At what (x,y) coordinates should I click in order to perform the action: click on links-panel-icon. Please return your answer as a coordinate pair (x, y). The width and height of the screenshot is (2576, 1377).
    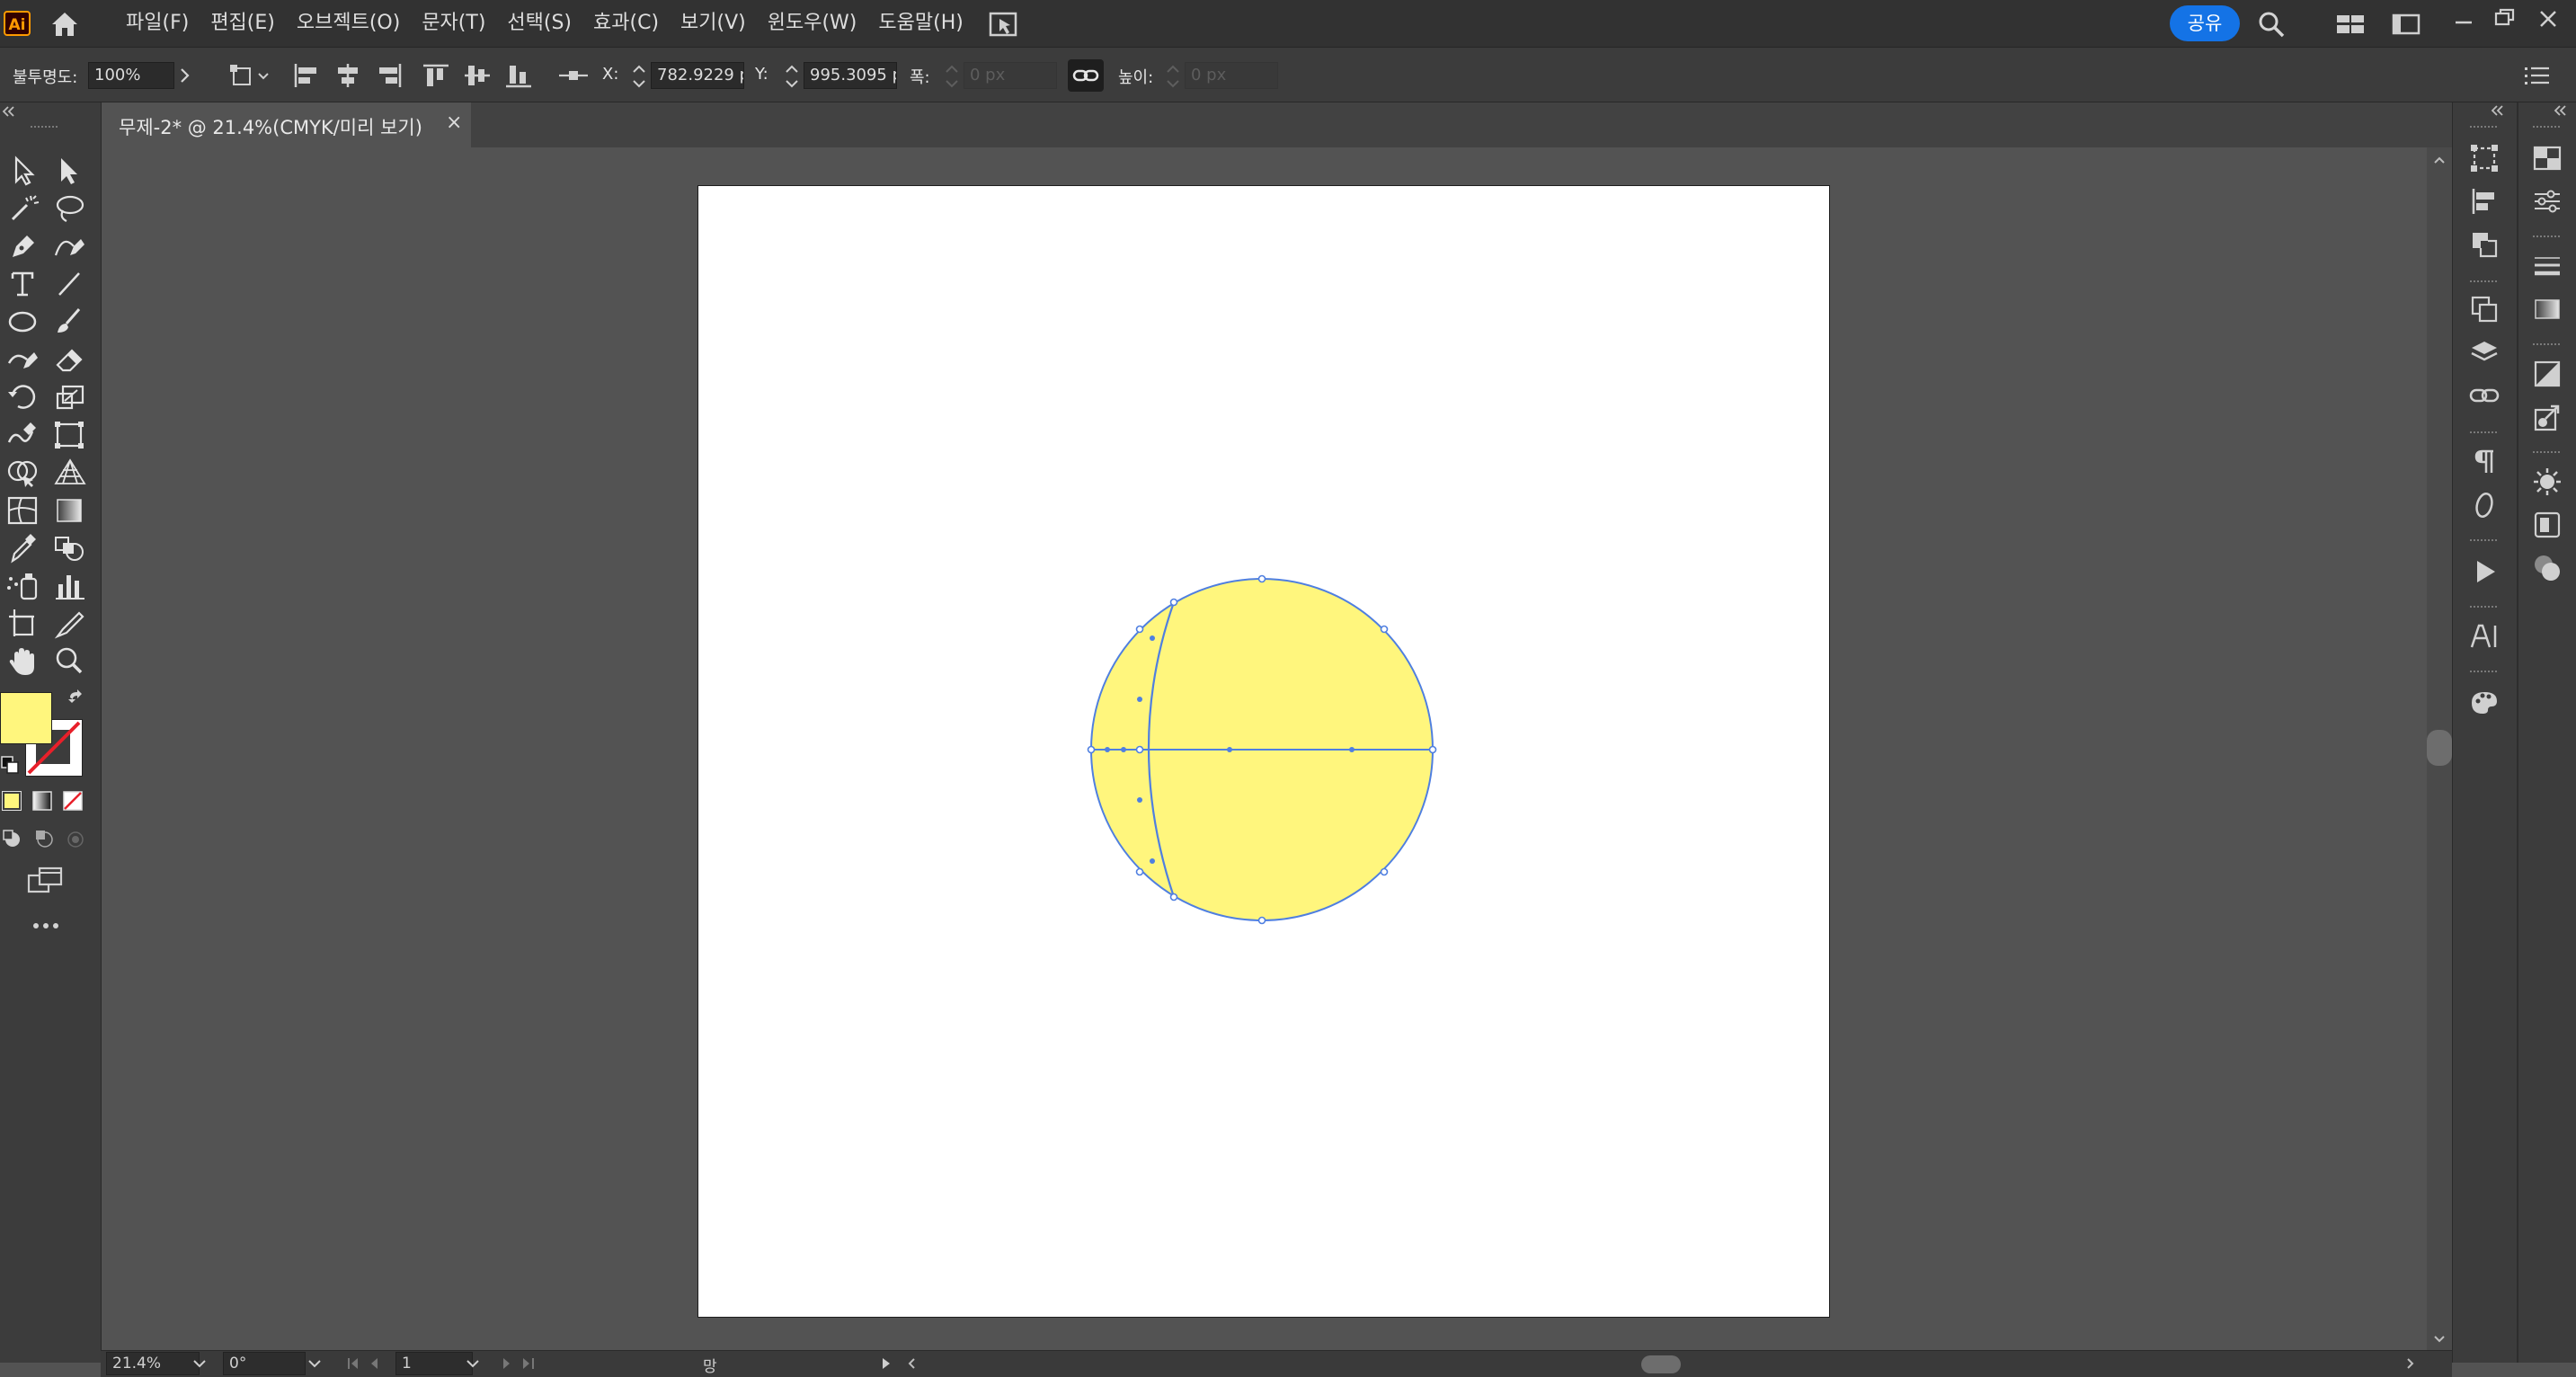
    Looking at the image, I should click on (2484, 395).